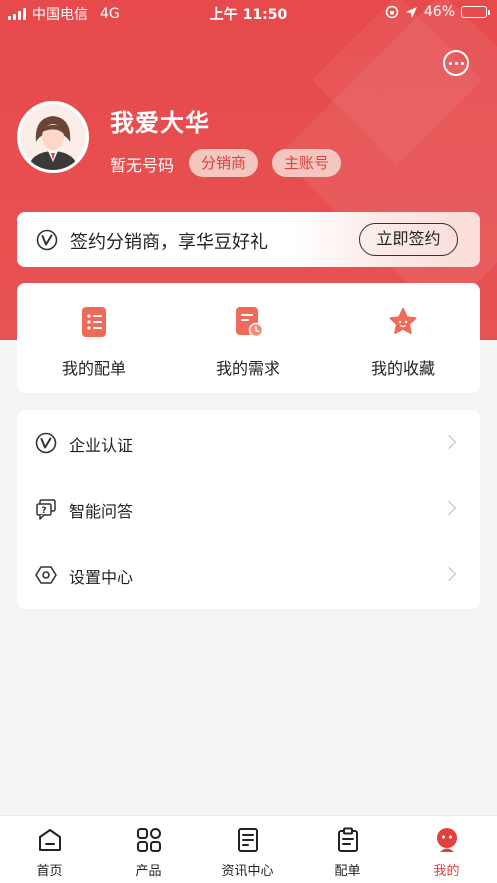  Describe the element at coordinates (248, 13) in the screenshot. I see `status-bar: 中国电信 4G 上午 11:50 46%` at that location.